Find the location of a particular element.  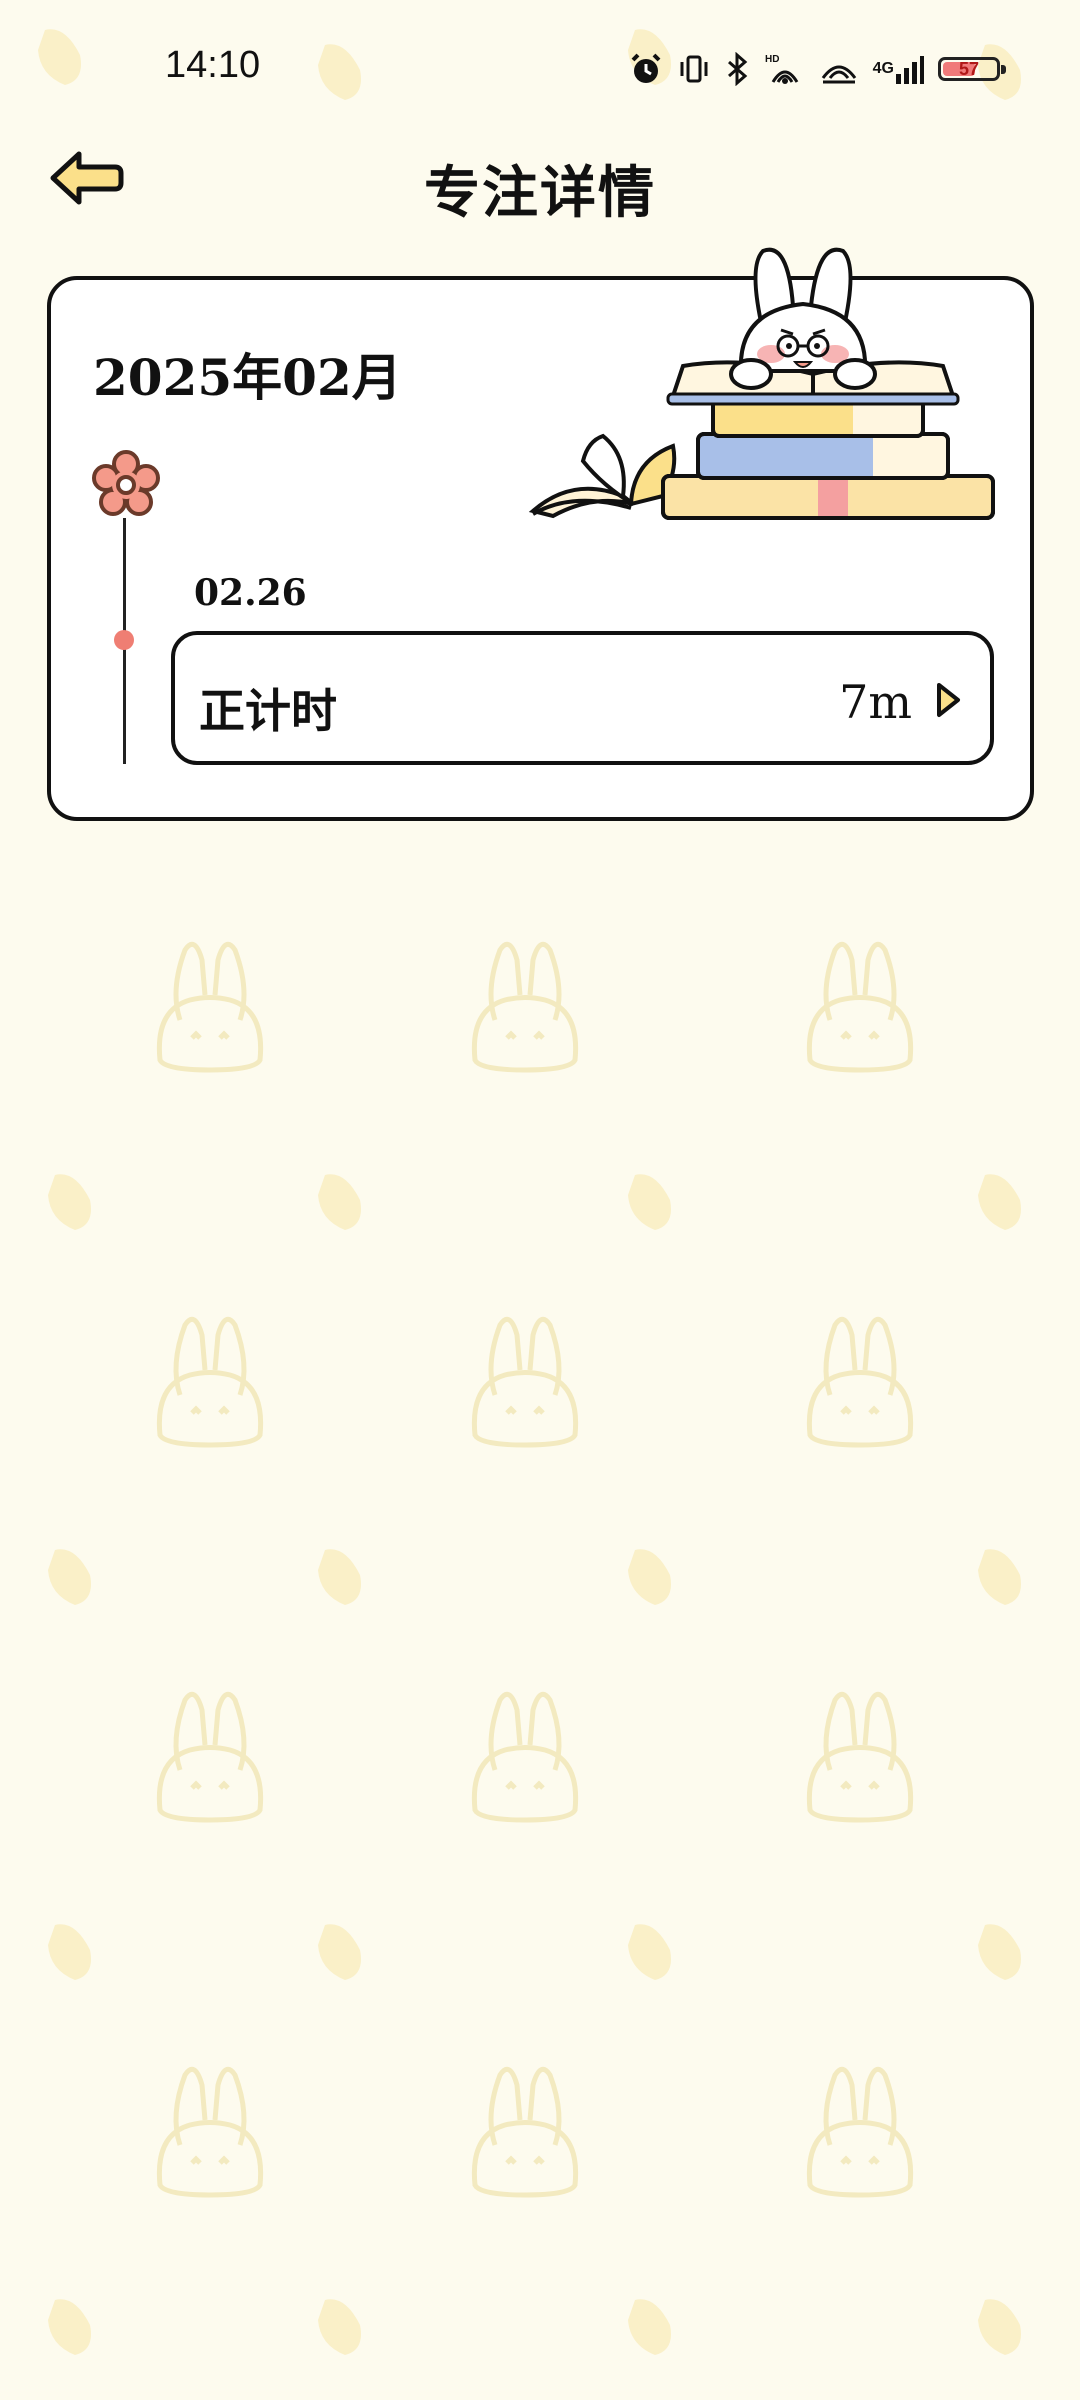

bunny-reading-illustration is located at coordinates (761, 383).